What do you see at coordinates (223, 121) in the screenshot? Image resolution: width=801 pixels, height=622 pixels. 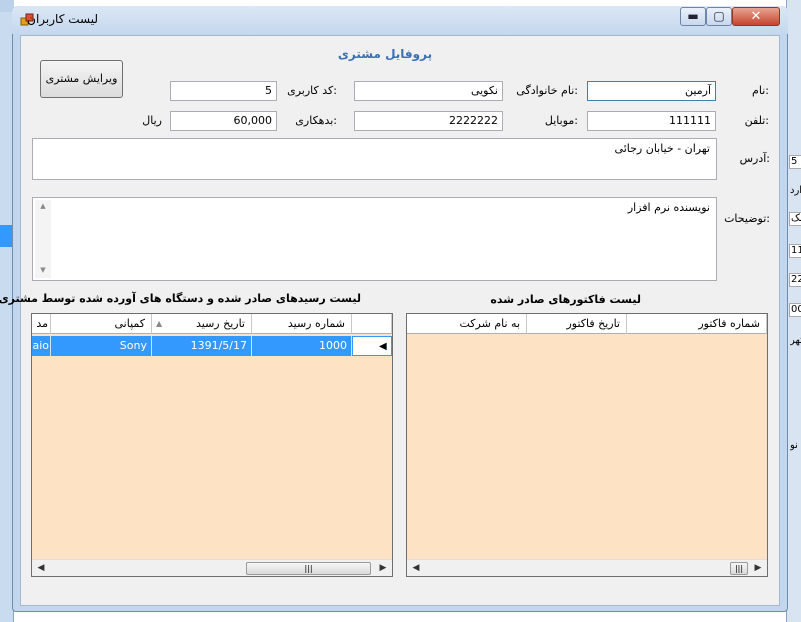 I see `debt-field: 60,000` at bounding box center [223, 121].